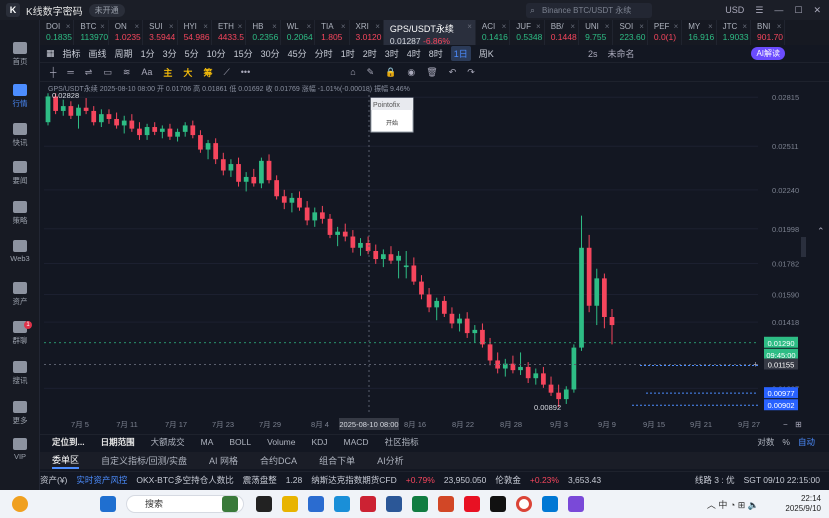  I want to click on period-14: 4时, so click(414, 53).